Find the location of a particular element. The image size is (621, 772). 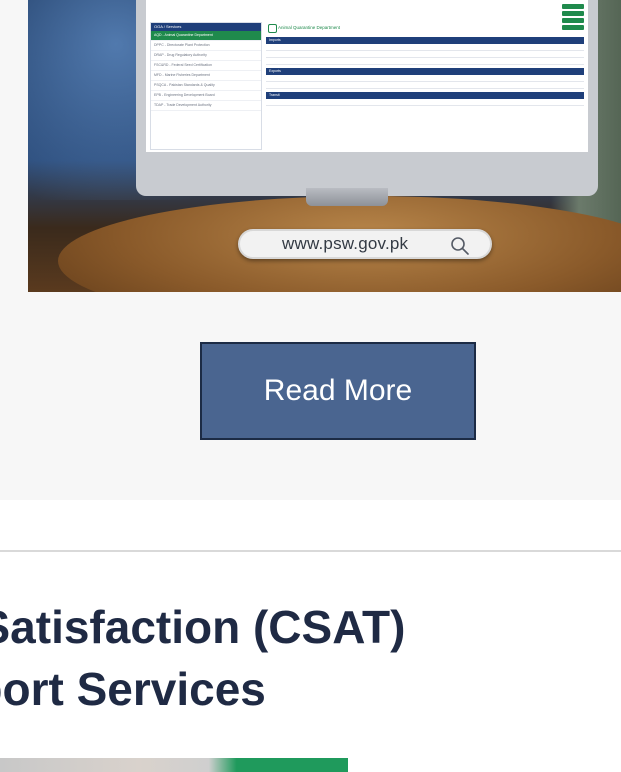

screen-band-imports: Imports is located at coordinates (425, 40).